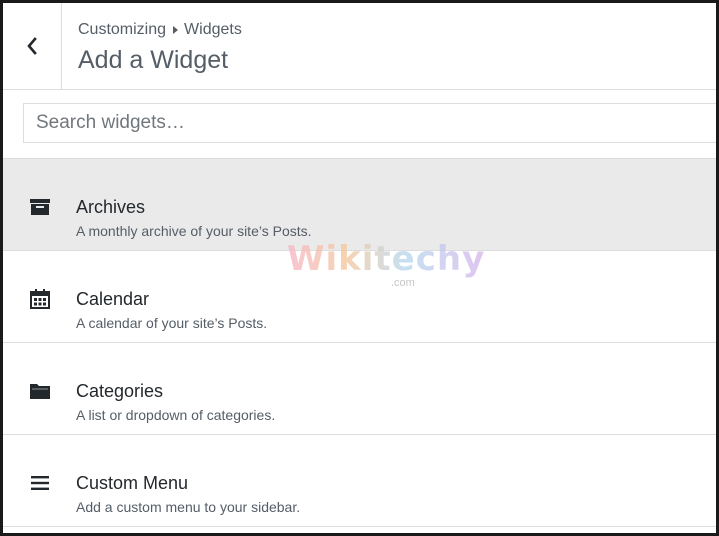  Describe the element at coordinates (40, 391) in the screenshot. I see `folder-icon` at that location.